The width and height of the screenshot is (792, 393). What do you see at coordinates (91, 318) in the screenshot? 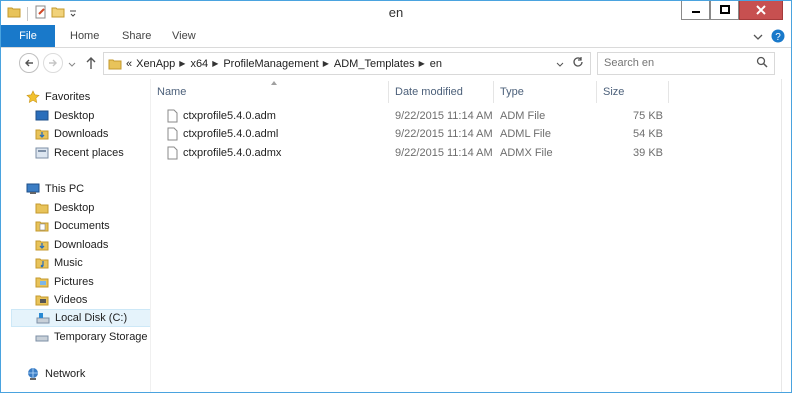
I see `nav-label: Local Disk (C:)` at bounding box center [91, 318].